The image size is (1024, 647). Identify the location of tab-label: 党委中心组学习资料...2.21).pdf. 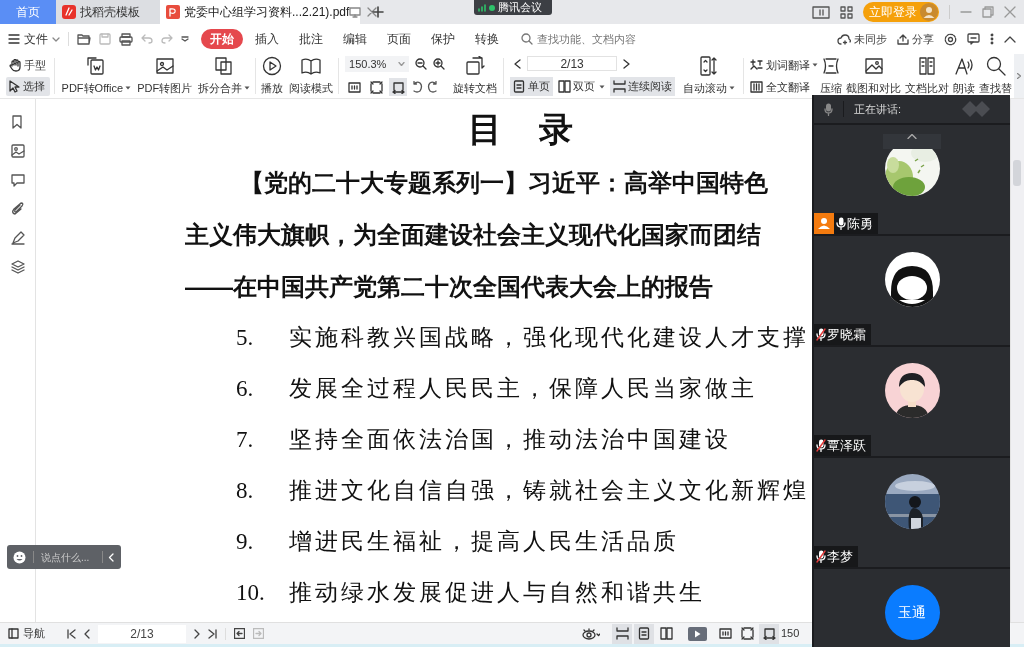
(267, 12).